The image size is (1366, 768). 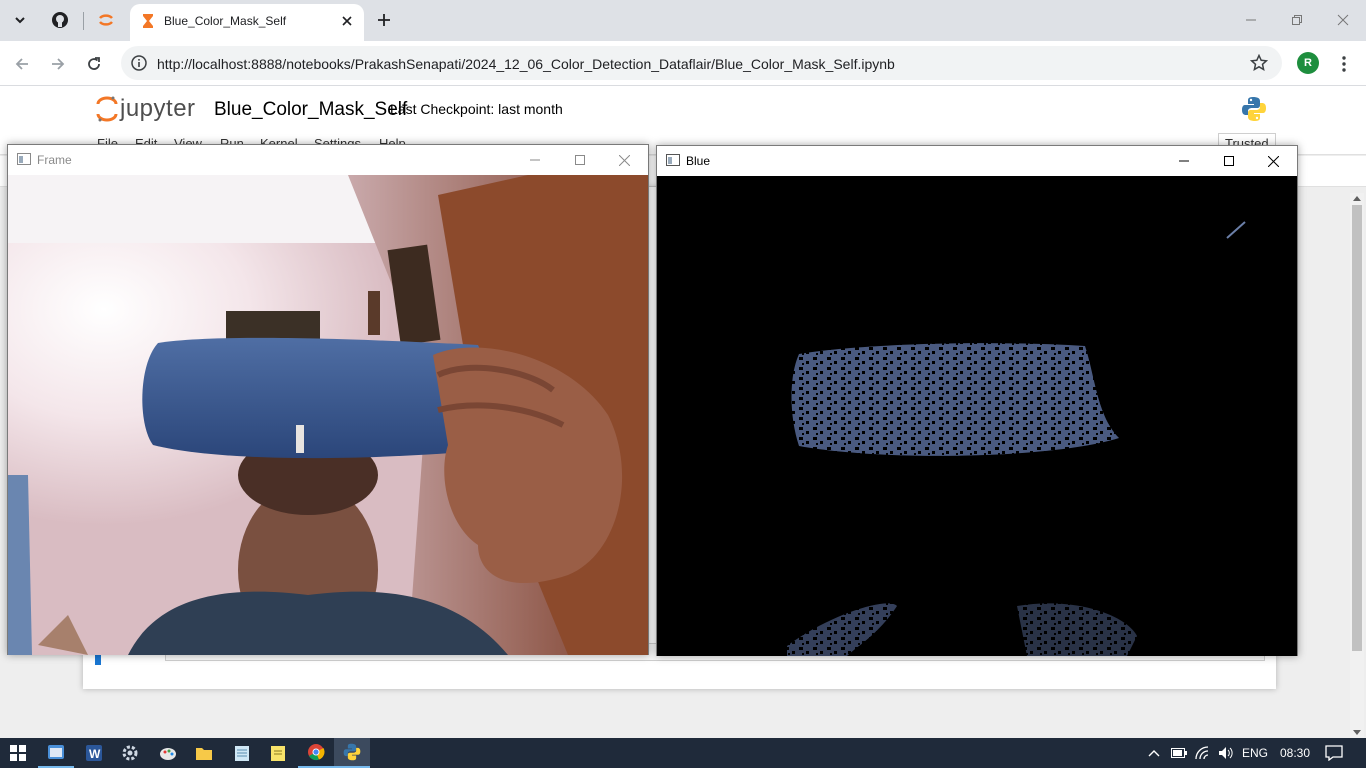 I want to click on battery-icon, so click(x=1179, y=753).